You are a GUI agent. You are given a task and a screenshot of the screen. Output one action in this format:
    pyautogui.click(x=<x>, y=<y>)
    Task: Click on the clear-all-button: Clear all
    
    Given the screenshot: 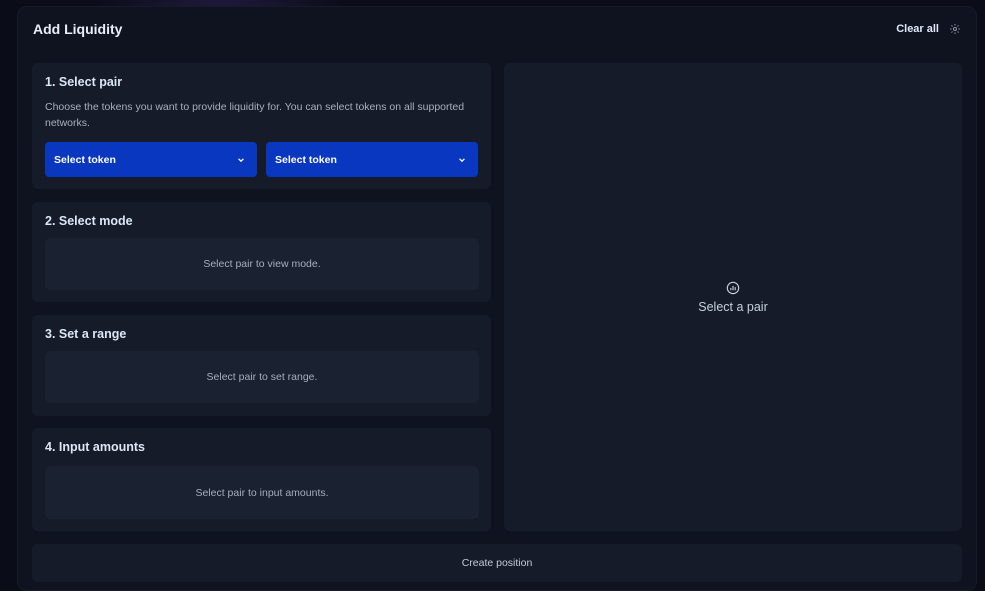 What is the action you would take?
    pyautogui.click(x=917, y=29)
    